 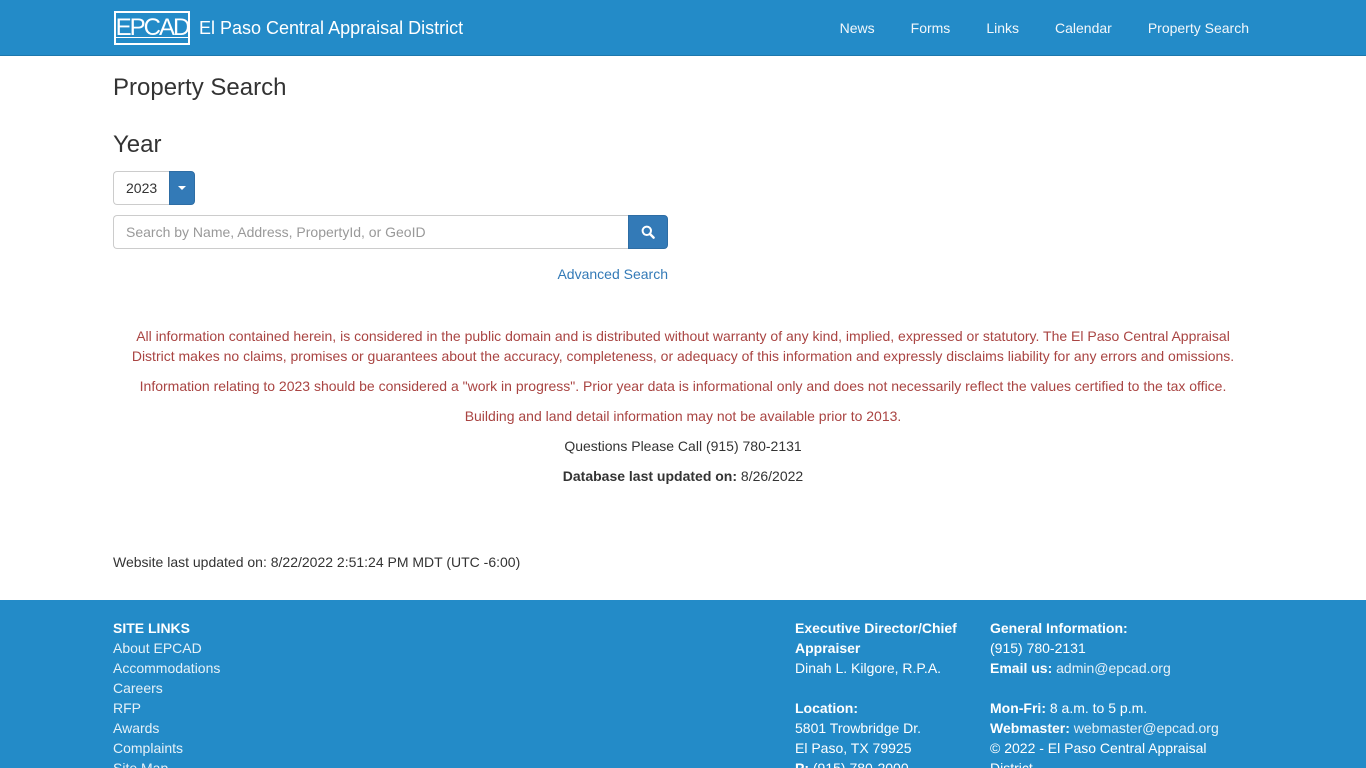 I want to click on address-line-2: El Paso, TX 79925, so click(x=853, y=748).